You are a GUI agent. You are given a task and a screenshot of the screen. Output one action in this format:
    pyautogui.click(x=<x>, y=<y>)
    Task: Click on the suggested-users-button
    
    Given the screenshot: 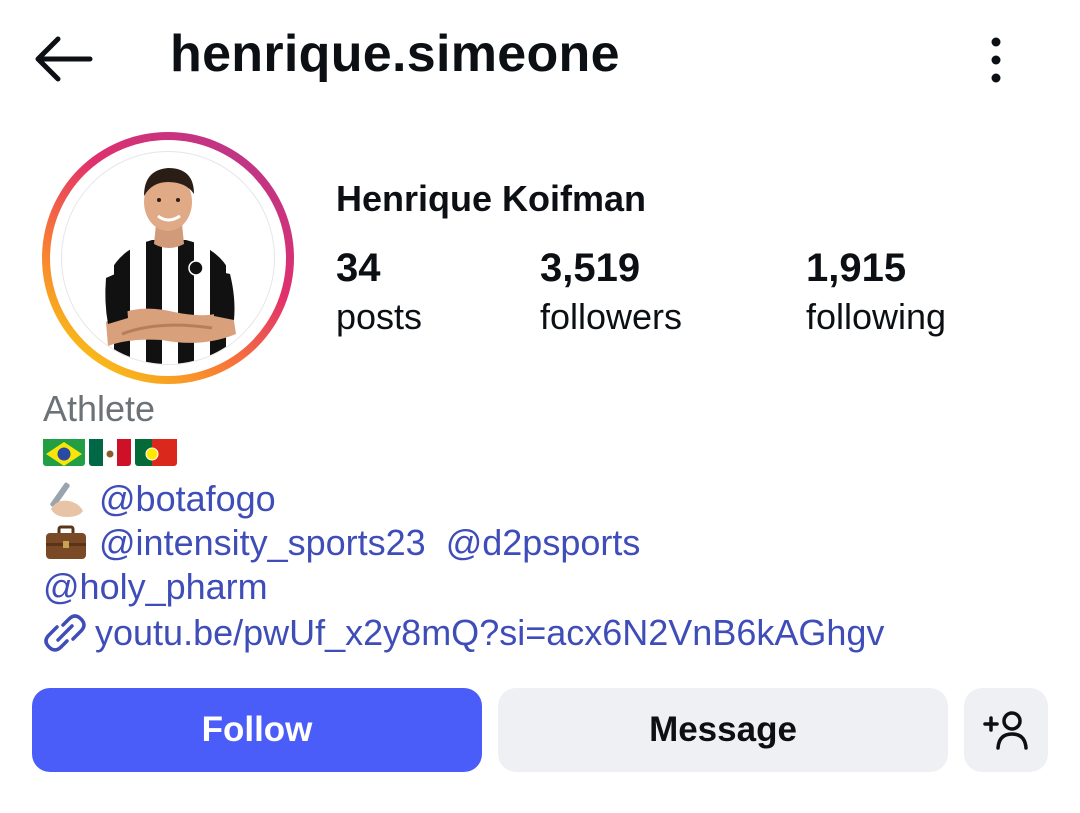 What is the action you would take?
    pyautogui.click(x=1006, y=730)
    